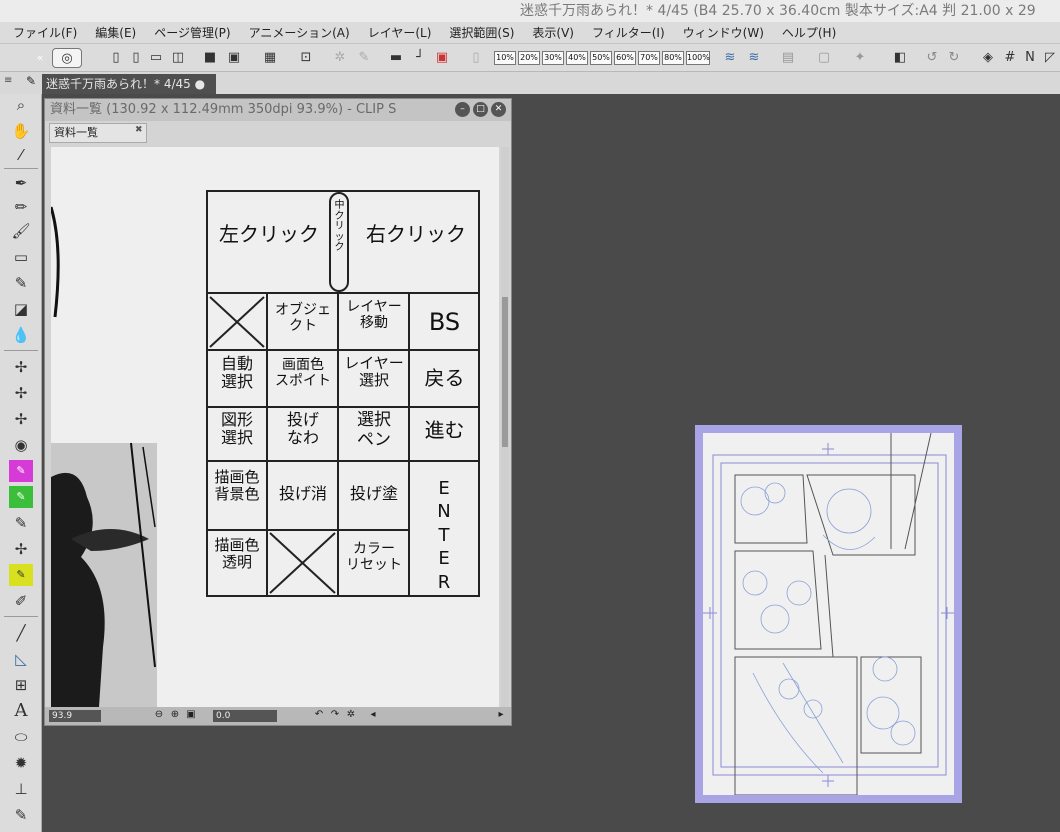 The width and height of the screenshot is (1060, 832). I want to click on zoom-tool-icon: ⌕, so click(21, 105).